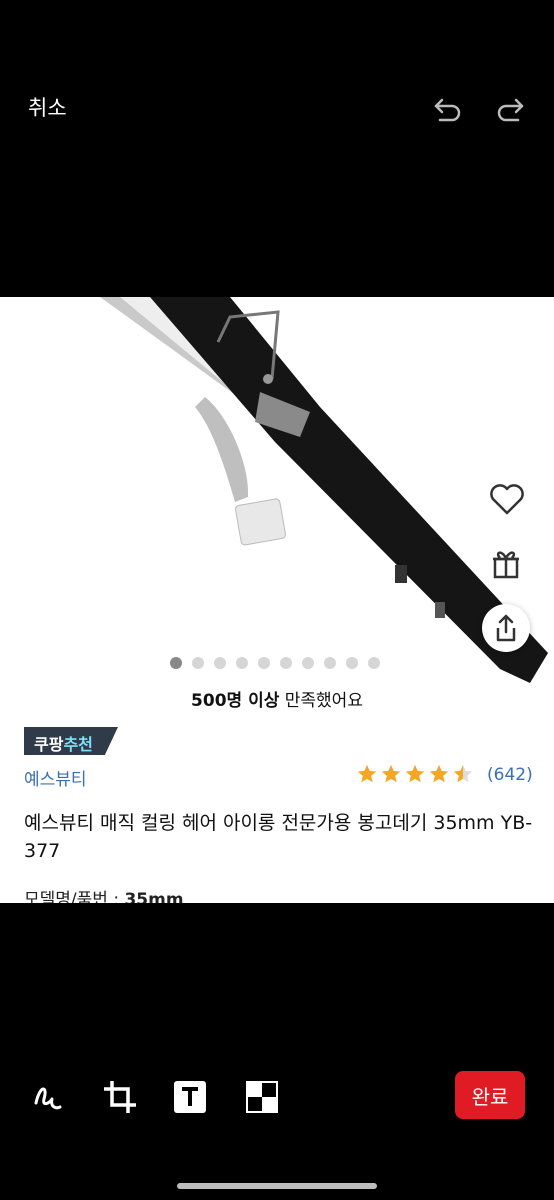  What do you see at coordinates (277, 1186) in the screenshot?
I see `home-indicator` at bounding box center [277, 1186].